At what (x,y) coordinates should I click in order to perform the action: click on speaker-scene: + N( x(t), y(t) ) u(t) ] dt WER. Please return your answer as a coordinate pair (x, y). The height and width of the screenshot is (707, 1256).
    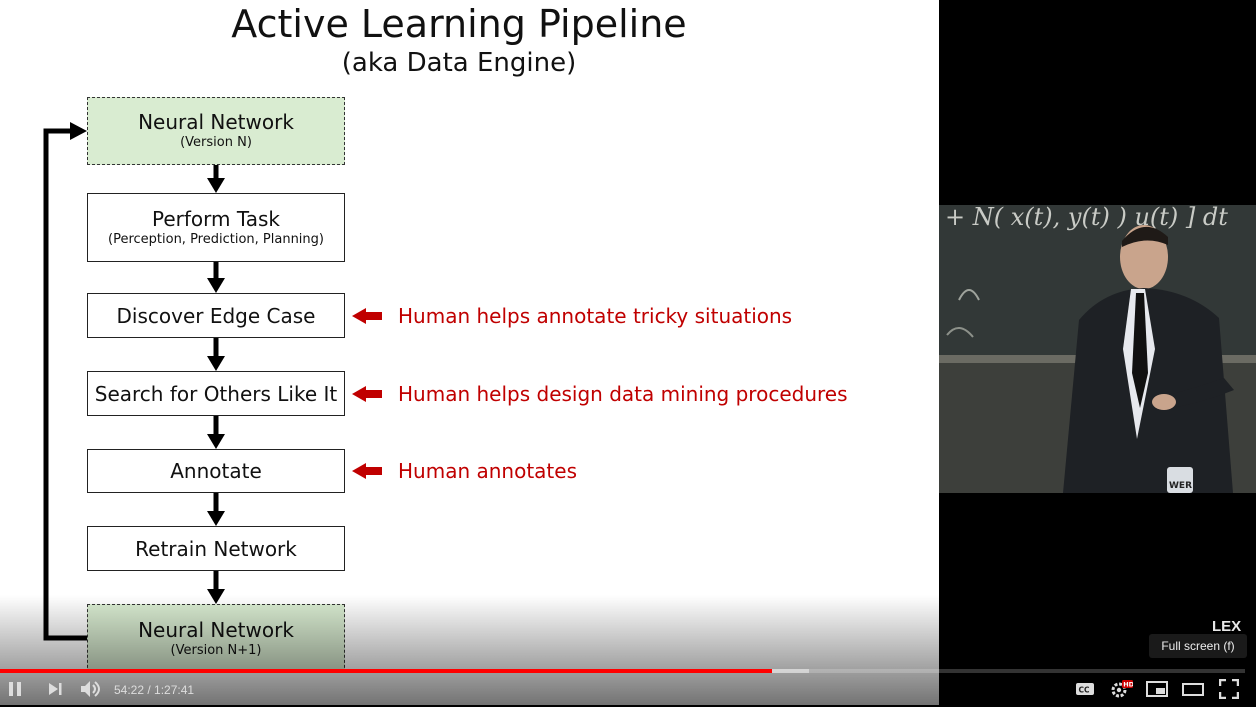
    Looking at the image, I should click on (1097, 349).